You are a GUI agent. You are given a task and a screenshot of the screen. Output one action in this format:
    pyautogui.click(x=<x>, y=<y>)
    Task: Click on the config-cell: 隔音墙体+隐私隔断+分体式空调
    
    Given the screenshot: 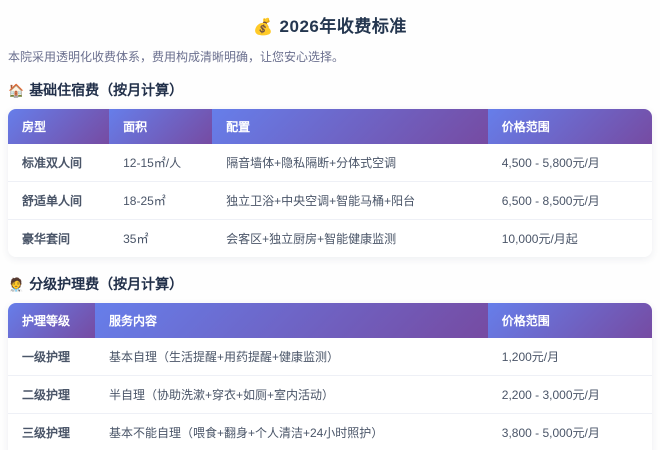 What is the action you would take?
    pyautogui.click(x=350, y=163)
    